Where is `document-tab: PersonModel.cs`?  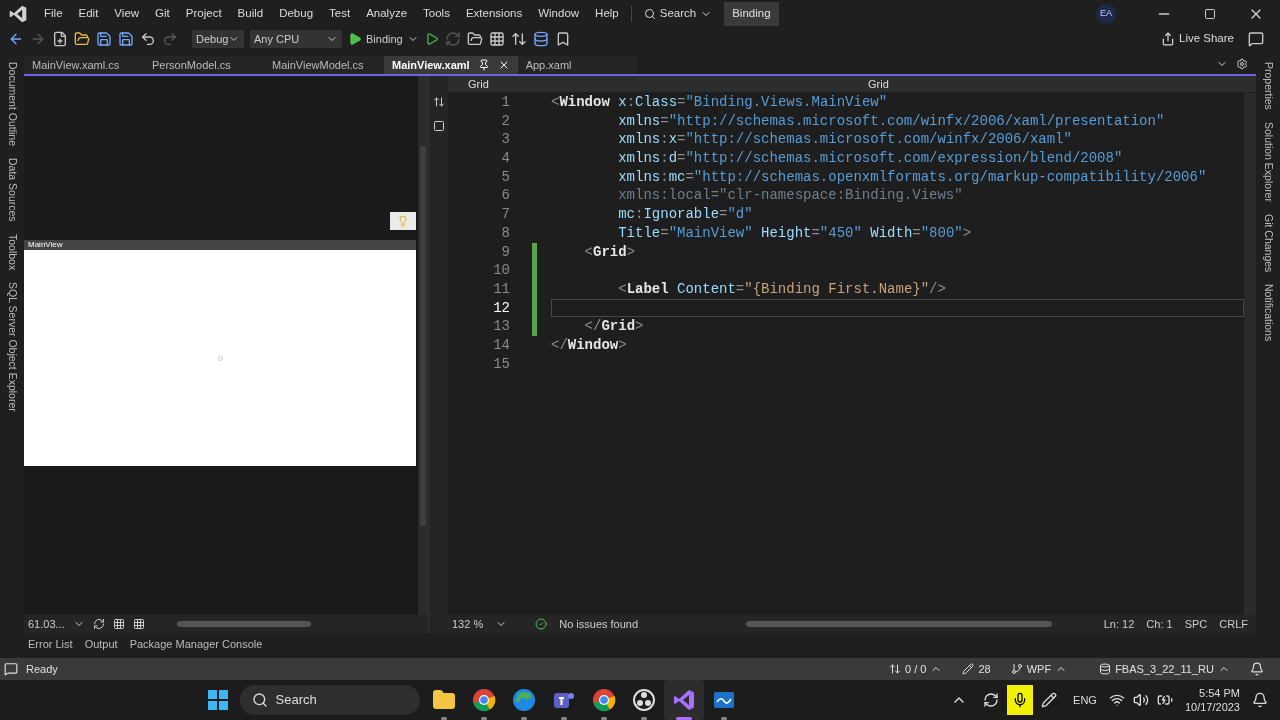
document-tab: PersonModel.cs is located at coordinates (204, 65).